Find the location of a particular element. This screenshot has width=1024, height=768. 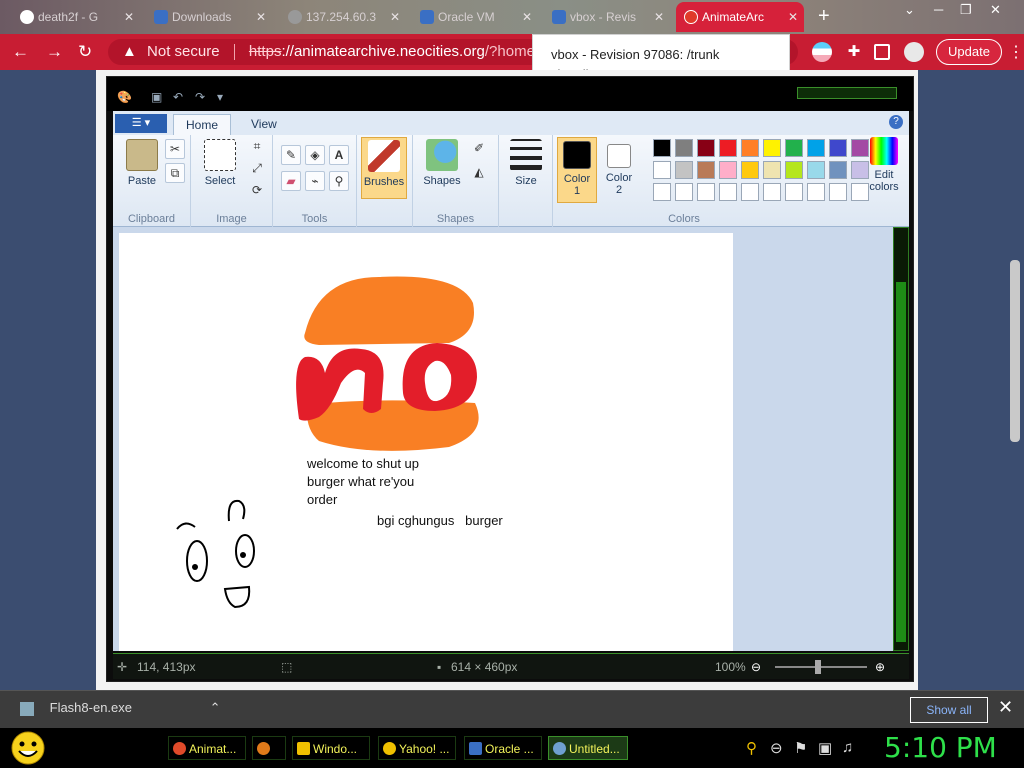

zoom-slider-thumb is located at coordinates (818, 667).